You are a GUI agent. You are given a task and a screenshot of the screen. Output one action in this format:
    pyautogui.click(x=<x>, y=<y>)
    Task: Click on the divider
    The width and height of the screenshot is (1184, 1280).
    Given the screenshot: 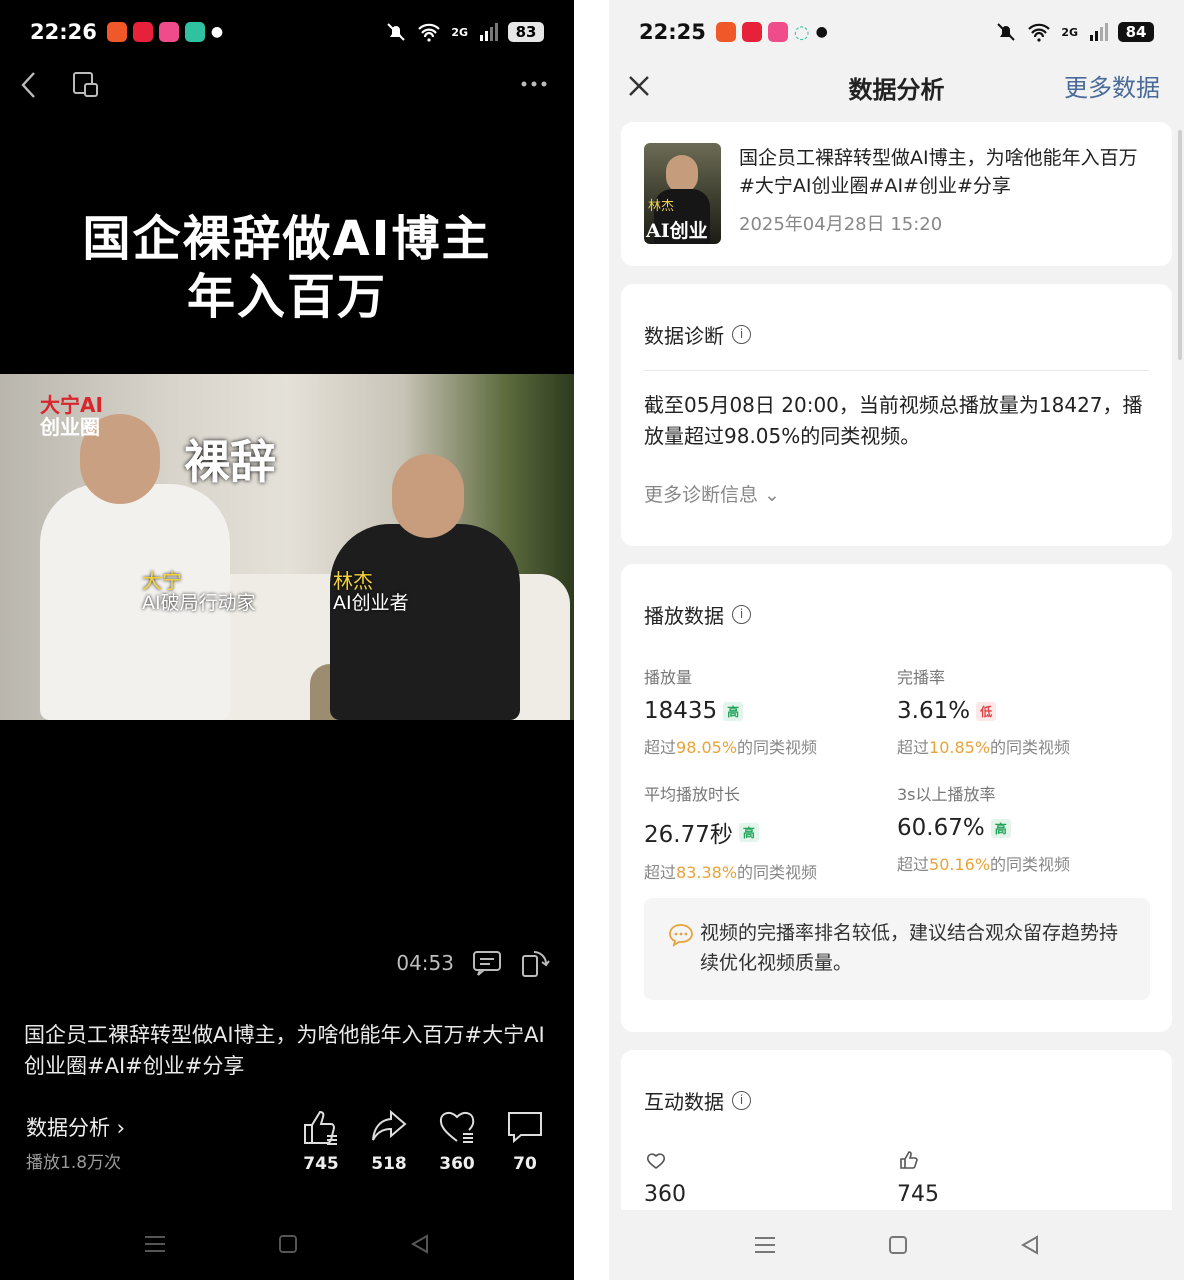 What is the action you would take?
    pyautogui.click(x=896, y=370)
    